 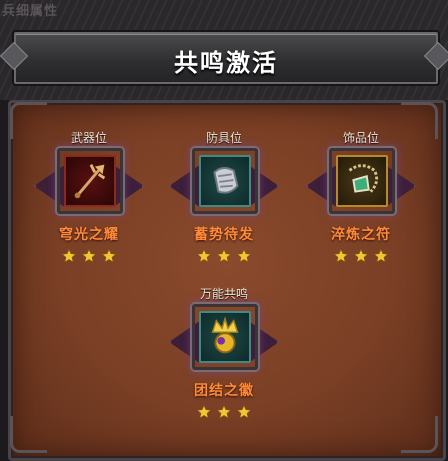 What do you see at coordinates (224, 235) in the screenshot?
I see `item-name: 蓄势待发` at bounding box center [224, 235].